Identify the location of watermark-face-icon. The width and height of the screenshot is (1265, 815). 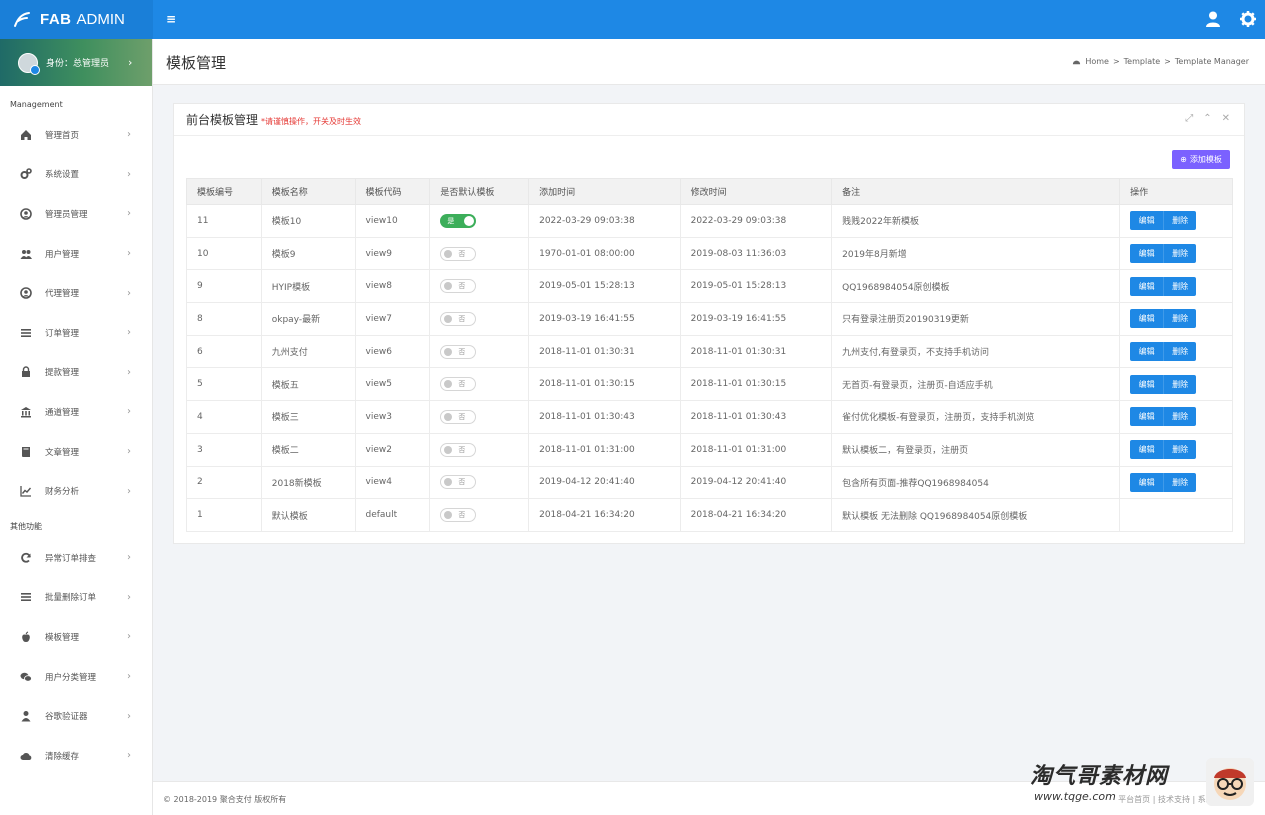
(1230, 782).